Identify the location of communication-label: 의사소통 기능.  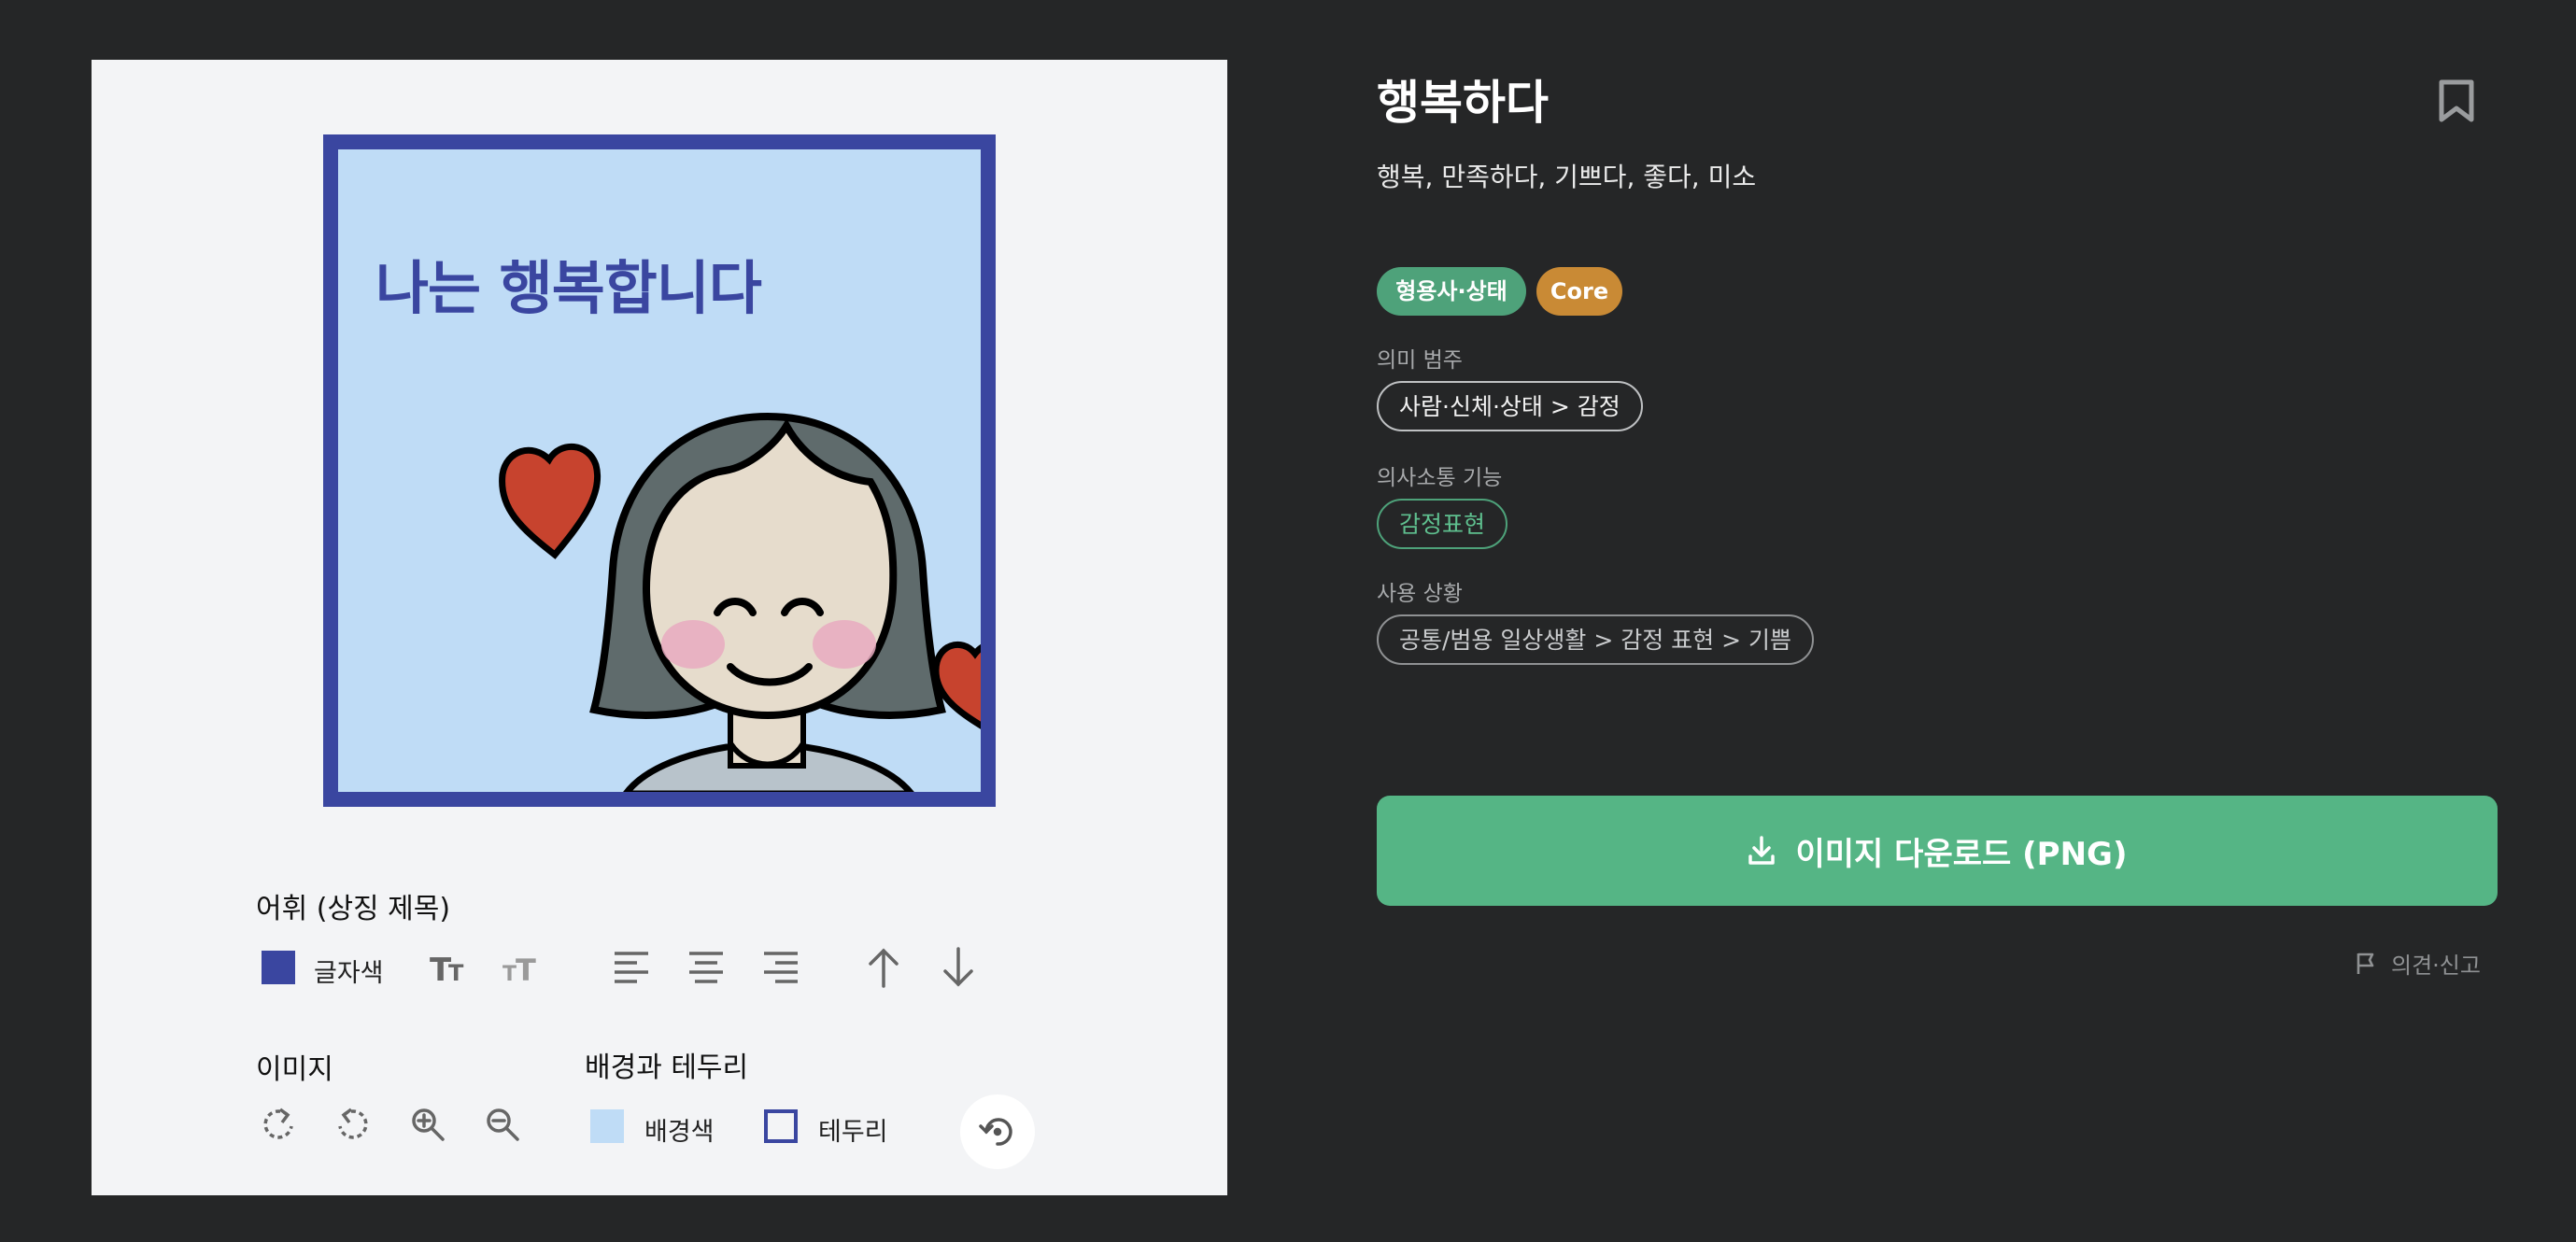
(1440, 478).